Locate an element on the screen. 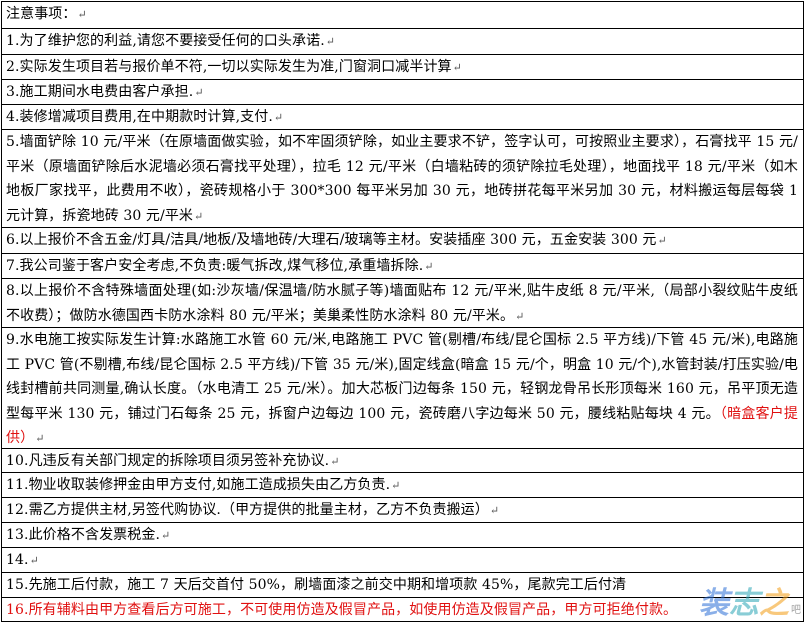  note-item-14: 14.↵ is located at coordinates (402, 560).